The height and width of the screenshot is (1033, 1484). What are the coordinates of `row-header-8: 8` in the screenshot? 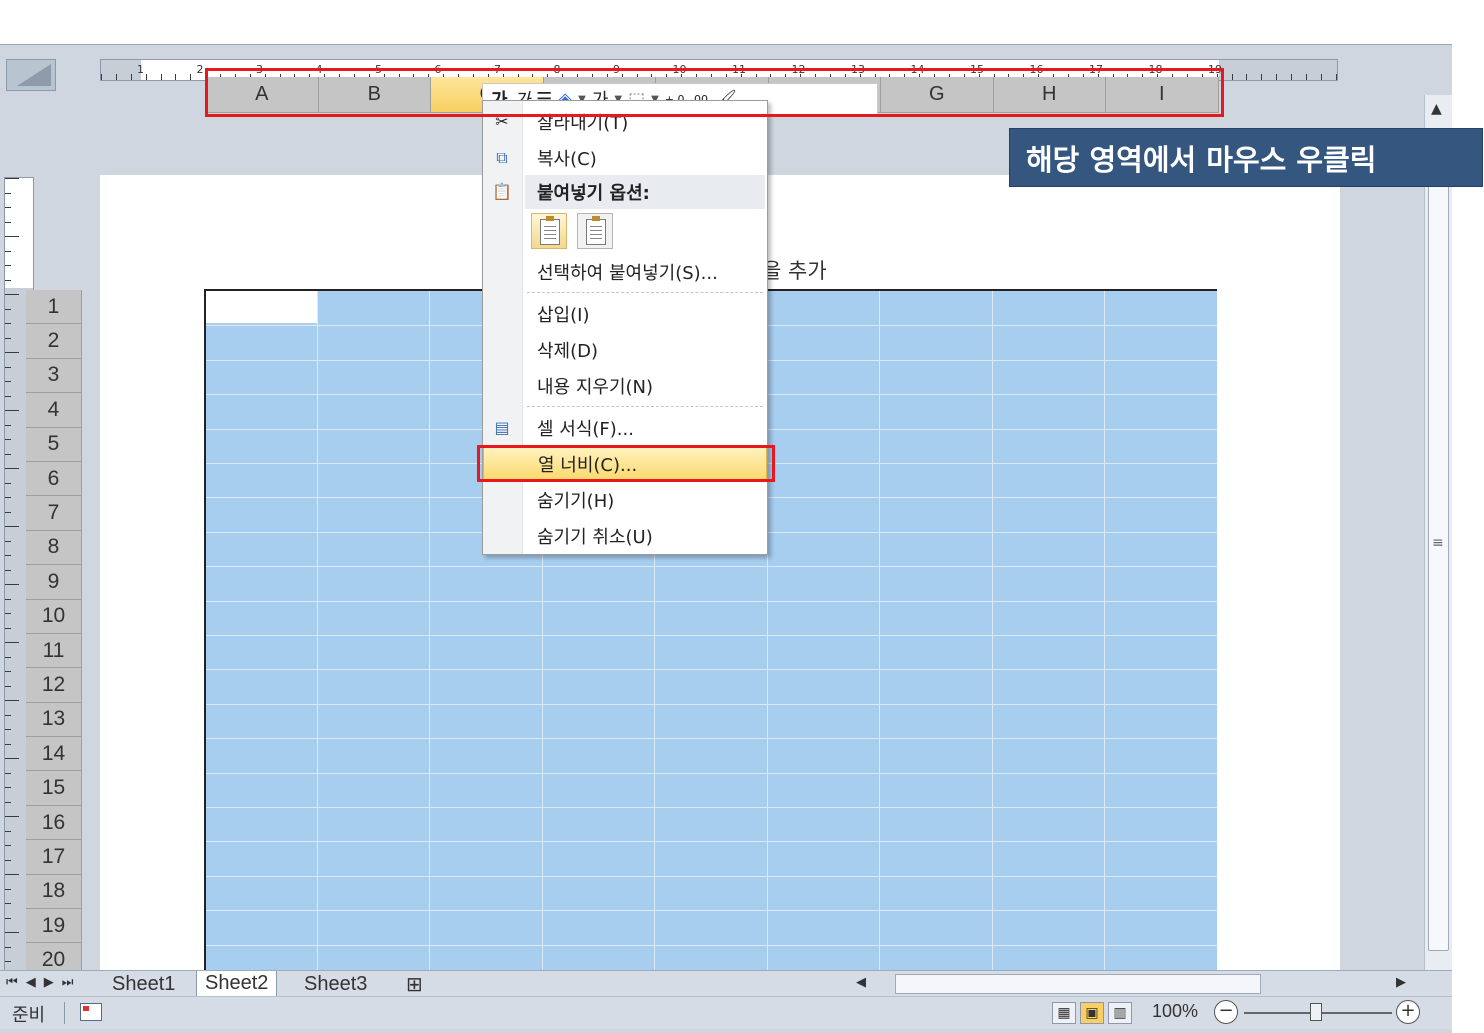 It's located at (54, 548).